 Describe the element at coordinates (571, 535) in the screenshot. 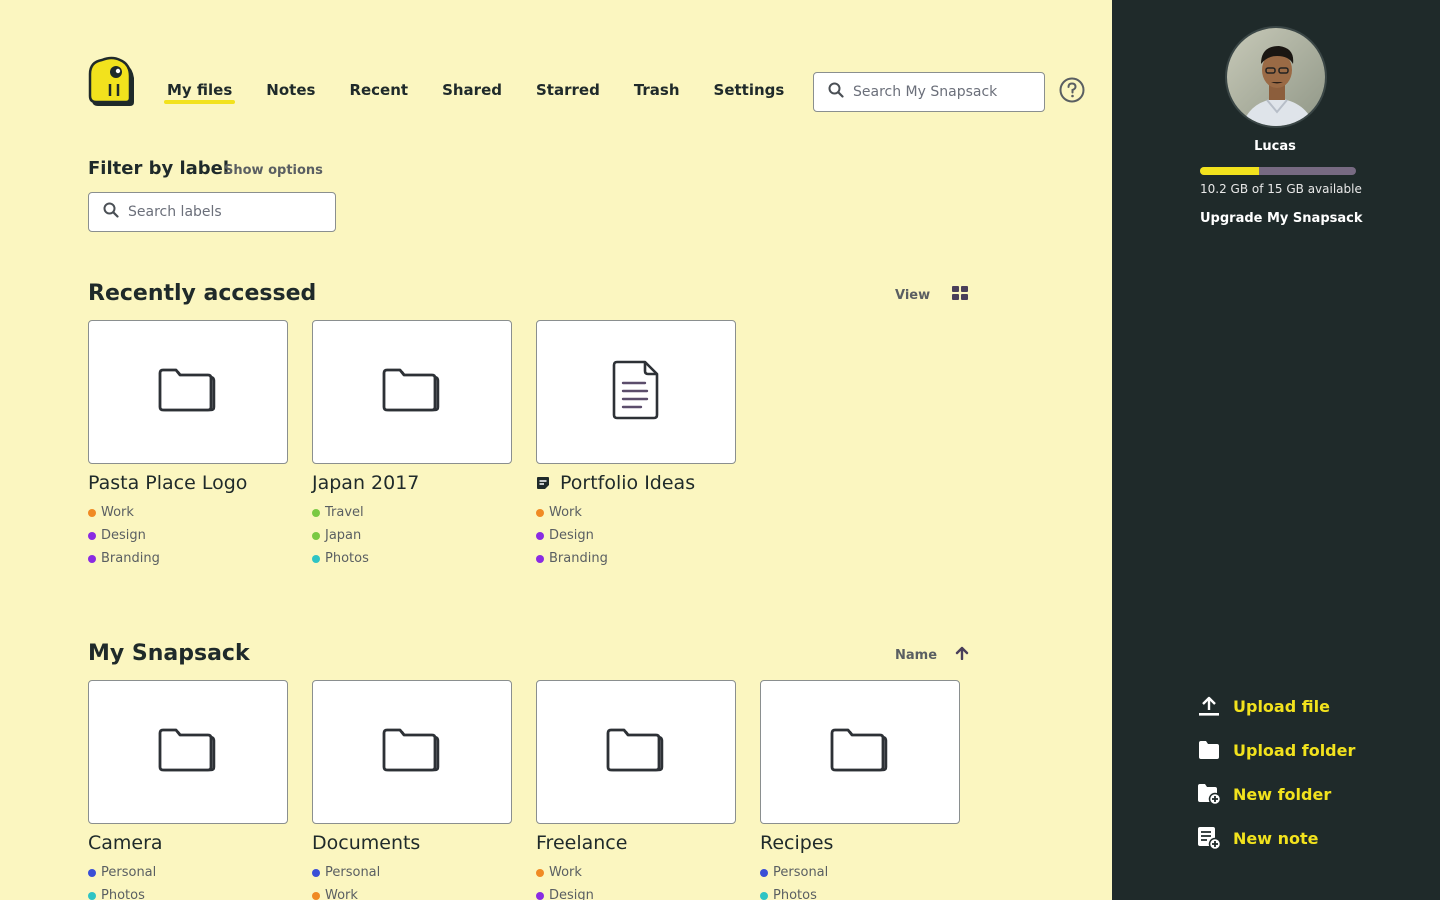

I see `label-tag-text: Design` at that location.